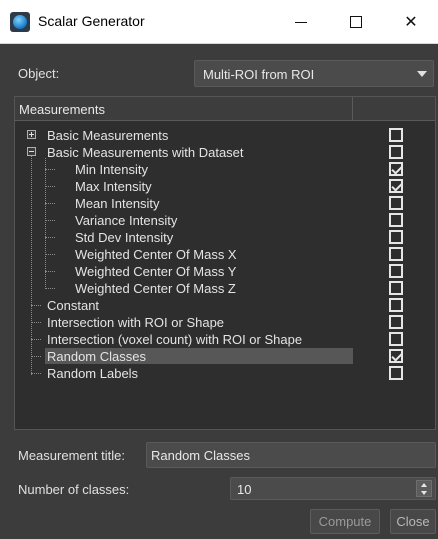  I want to click on window-title: Scalar Generator, so click(91, 21).